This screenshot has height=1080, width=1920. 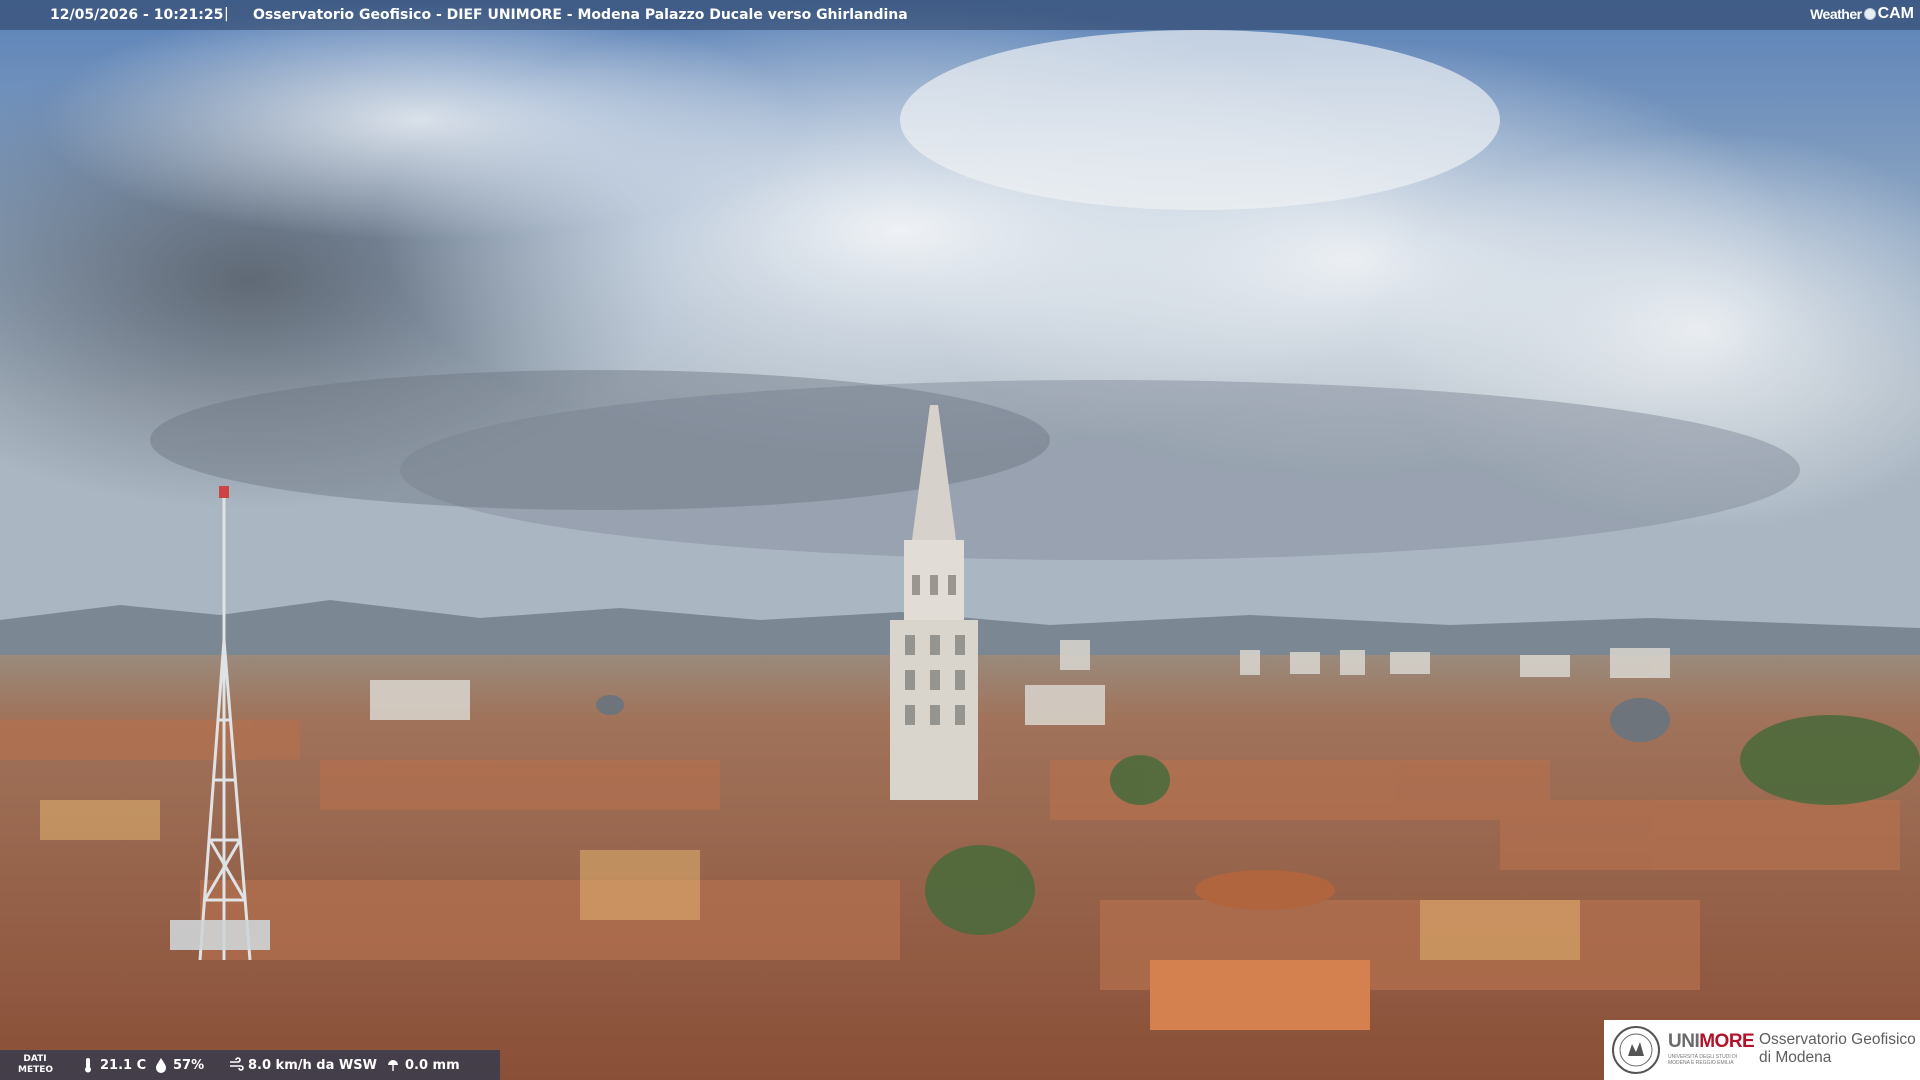 What do you see at coordinates (1795, 1057) in the screenshot?
I see `observatory-line-2: di Modena` at bounding box center [1795, 1057].